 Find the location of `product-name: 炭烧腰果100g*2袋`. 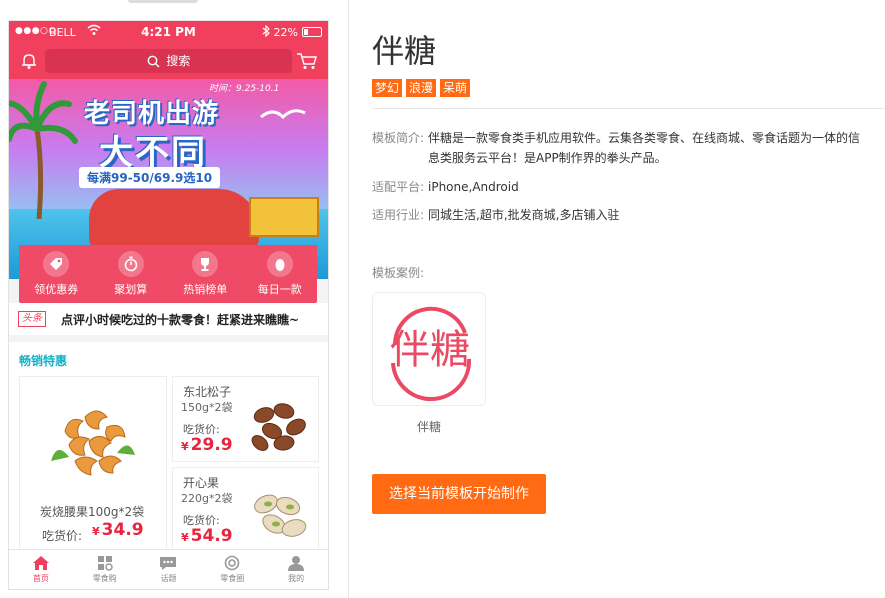

product-name: 炭烧腰果100g*2袋 is located at coordinates (92, 512).